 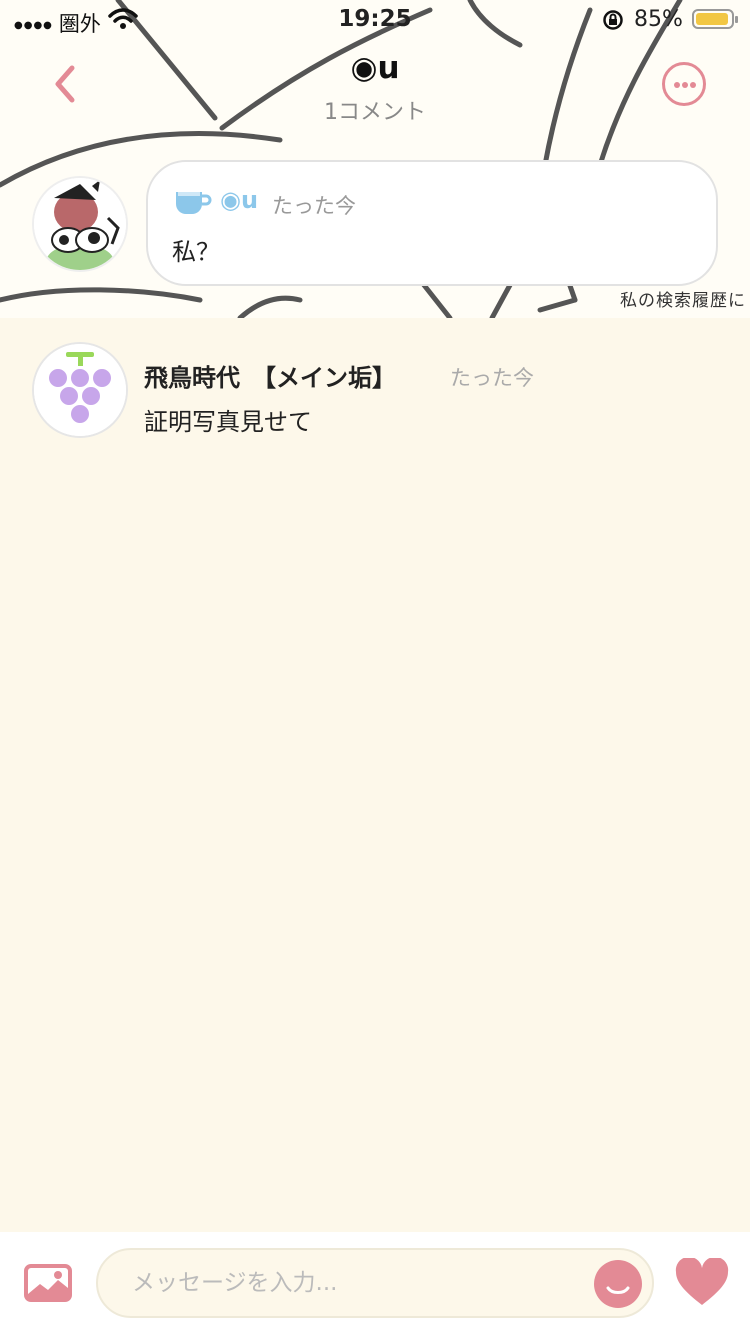 What do you see at coordinates (432, 223) in the screenshot?
I see `top-comment-bubble: ◉u たった今 私？` at bounding box center [432, 223].